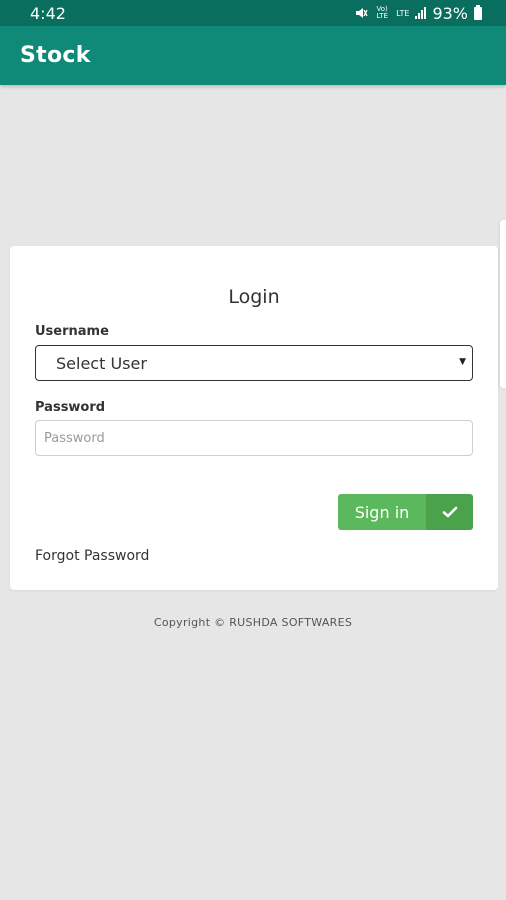  Describe the element at coordinates (70, 407) in the screenshot. I see `password-label: Password` at that location.